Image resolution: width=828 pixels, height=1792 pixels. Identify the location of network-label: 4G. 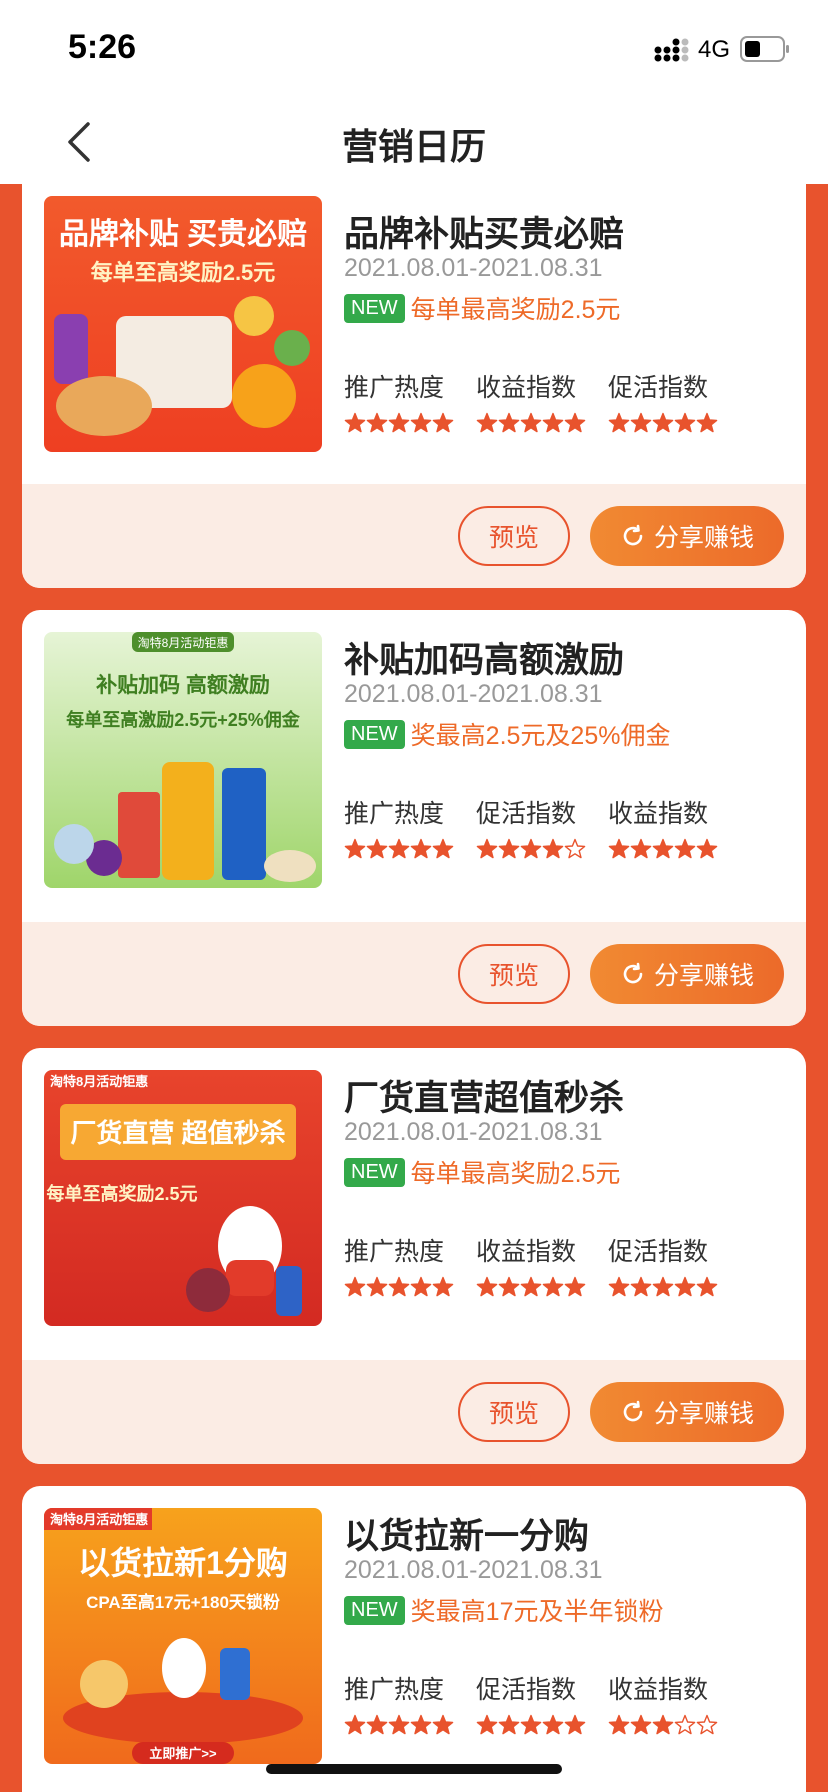
(714, 49).